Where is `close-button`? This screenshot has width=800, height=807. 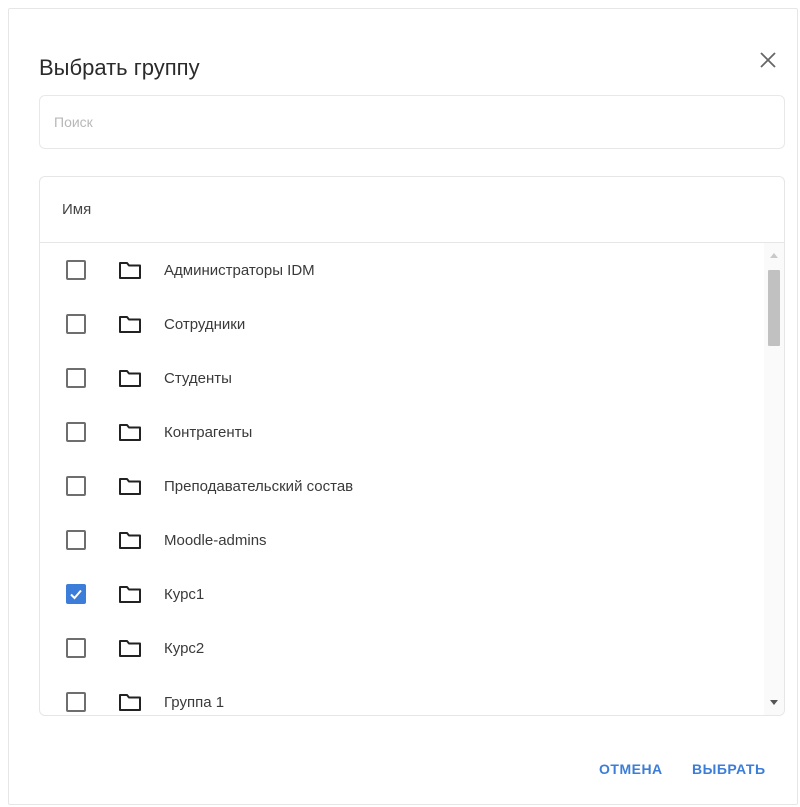
close-button is located at coordinates (768, 60).